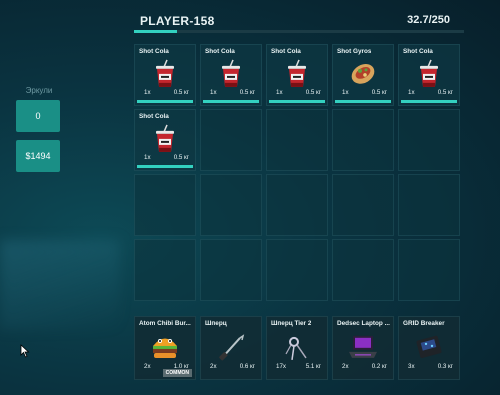 The width and height of the screenshot is (500, 395). I want to click on weight-bar, so click(299, 31).